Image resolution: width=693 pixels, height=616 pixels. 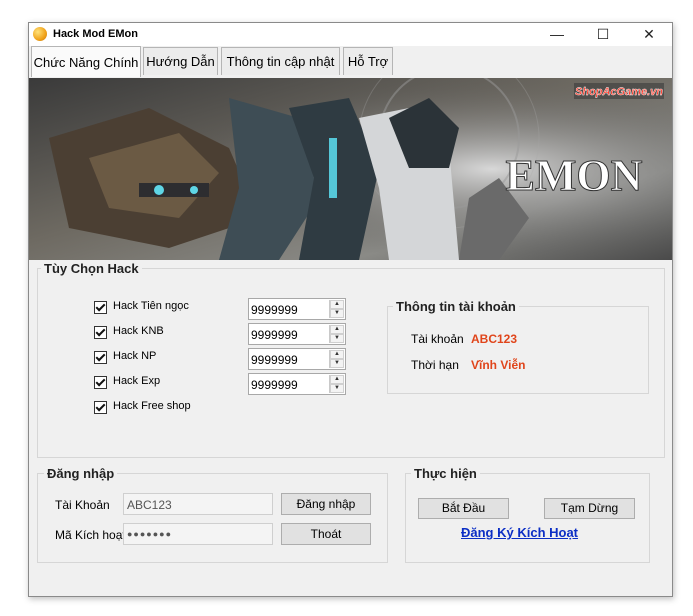 I want to click on tab-main-functions: Chức Năng Chính, so click(x=86, y=61).